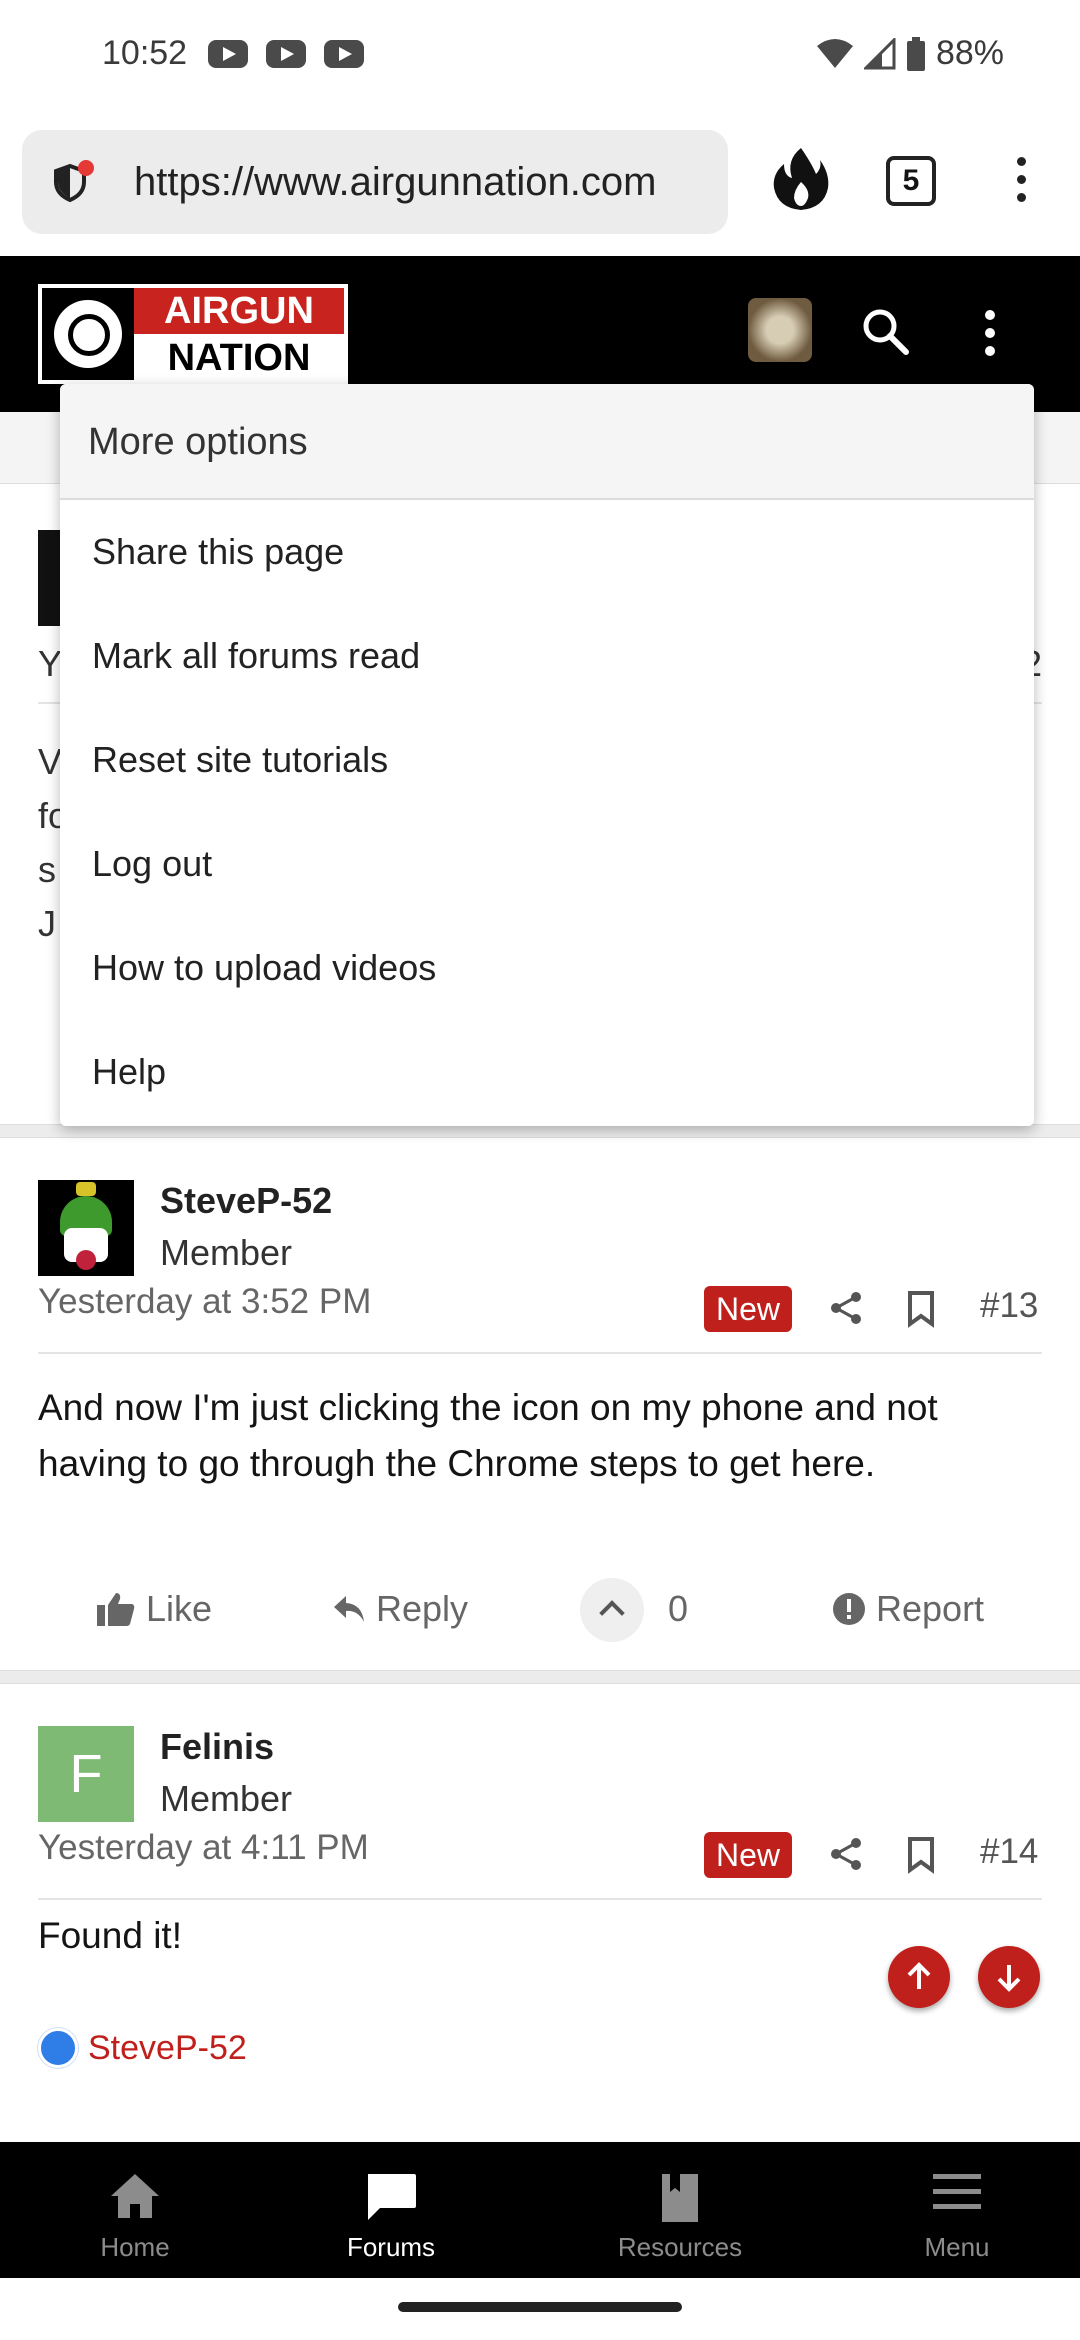 The width and height of the screenshot is (1080, 2340). What do you see at coordinates (88, 334) in the screenshot?
I see `crosshair-icon` at bounding box center [88, 334].